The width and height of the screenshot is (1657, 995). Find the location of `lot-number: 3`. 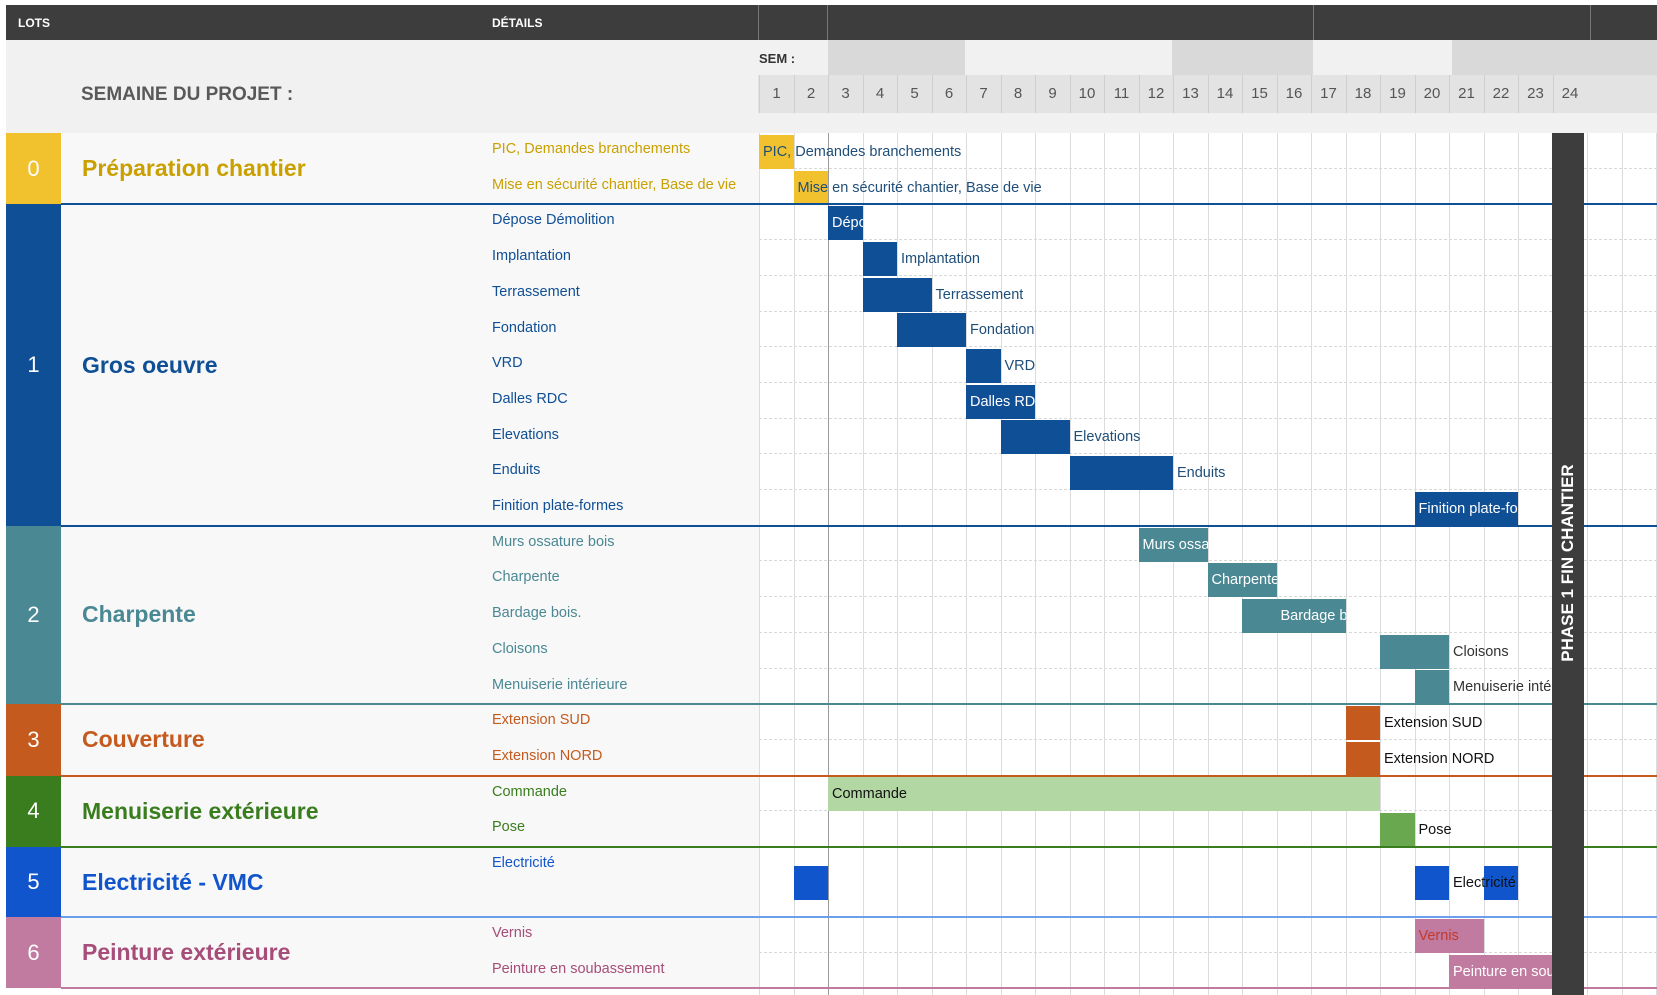

lot-number: 3 is located at coordinates (33, 740).